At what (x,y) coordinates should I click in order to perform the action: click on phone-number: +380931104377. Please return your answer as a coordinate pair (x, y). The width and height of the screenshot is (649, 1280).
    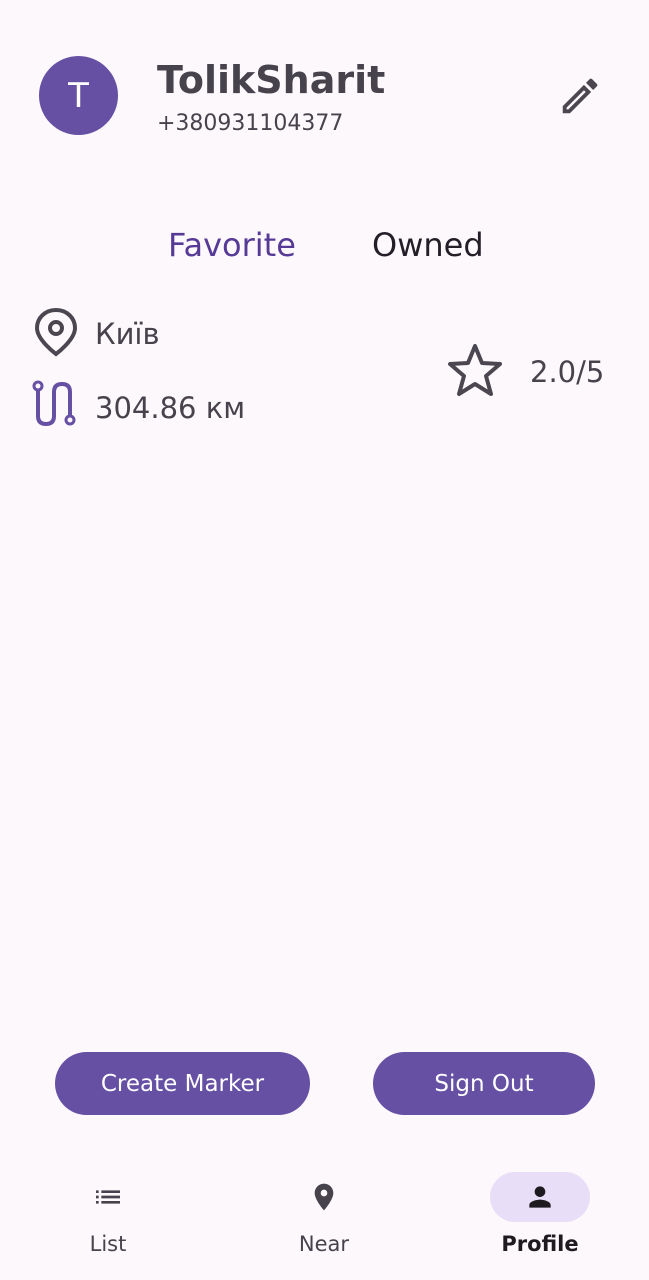
    Looking at the image, I should click on (250, 123).